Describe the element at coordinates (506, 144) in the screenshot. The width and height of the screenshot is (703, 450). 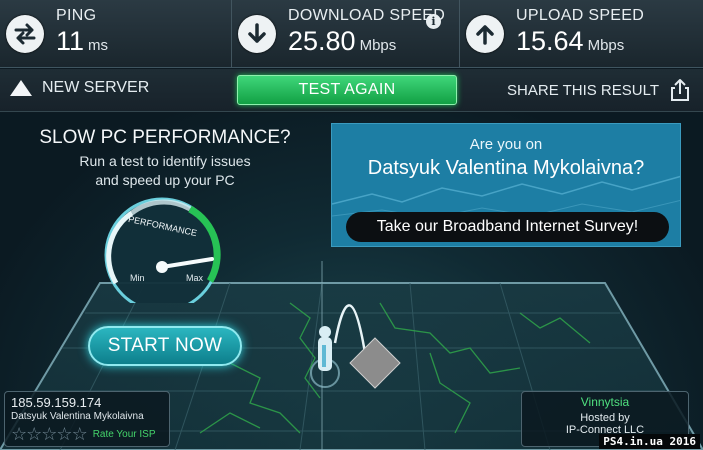
I see `survey-question: Are you on` at that location.